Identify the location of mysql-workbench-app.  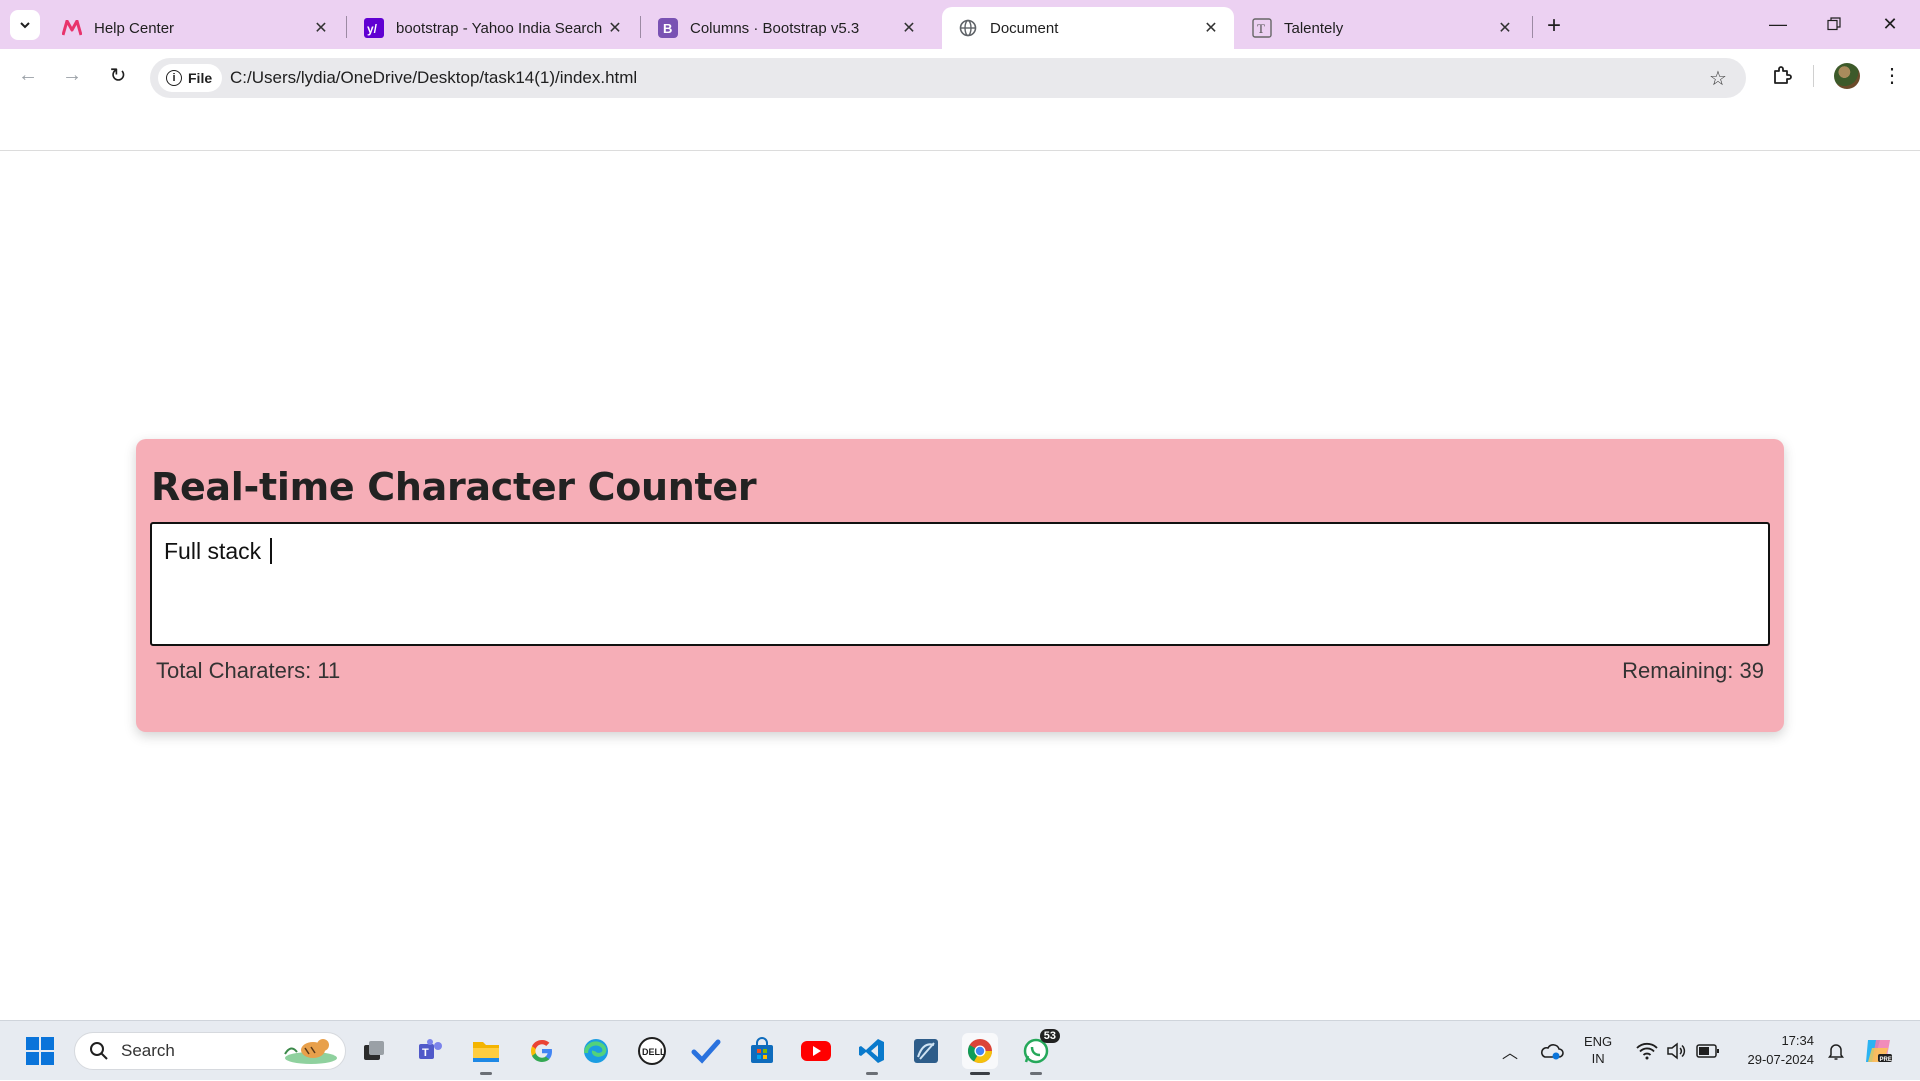
(926, 1051).